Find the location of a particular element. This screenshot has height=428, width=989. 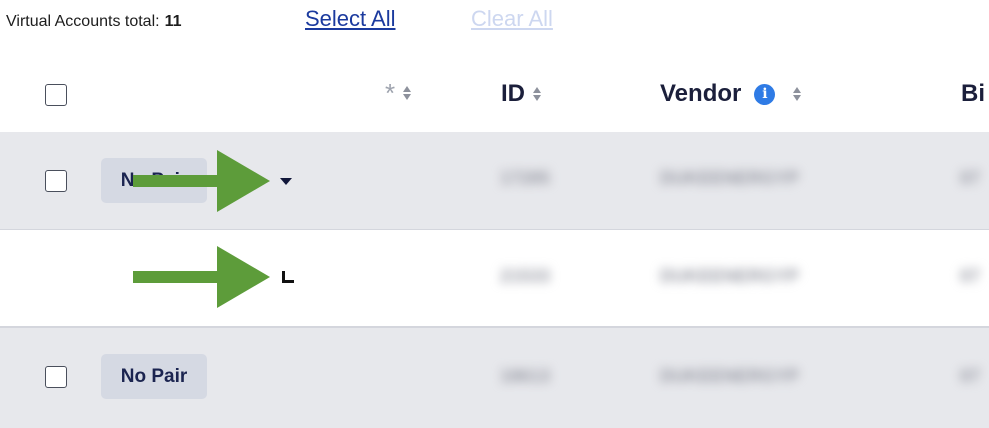

column-header-id: ID is located at coordinates (521, 94).